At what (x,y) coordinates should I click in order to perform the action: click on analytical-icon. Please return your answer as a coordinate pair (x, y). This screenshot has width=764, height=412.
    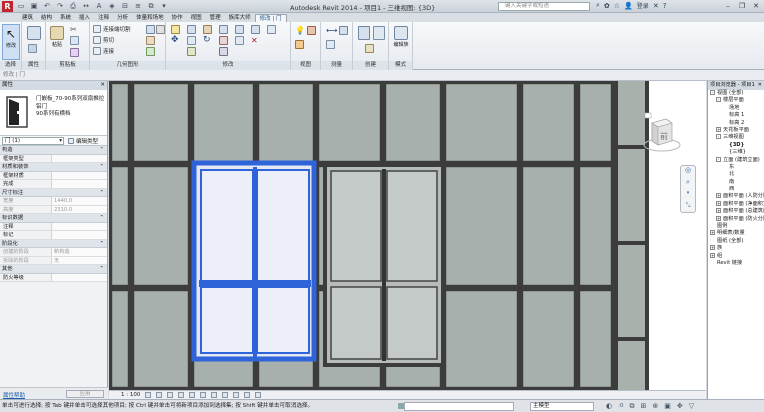
    Looking at the image, I should click on (258, 395).